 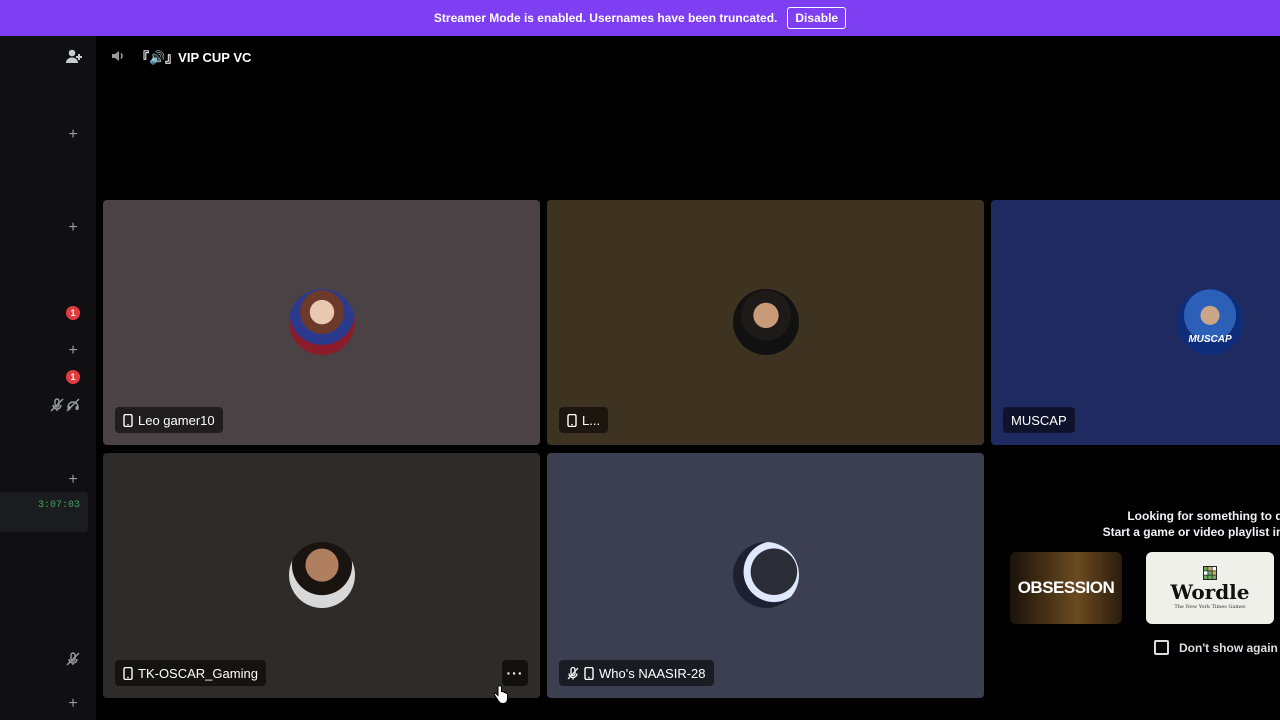 I want to click on dont-show-again-label: Don't show again, so click(x=1228, y=647).